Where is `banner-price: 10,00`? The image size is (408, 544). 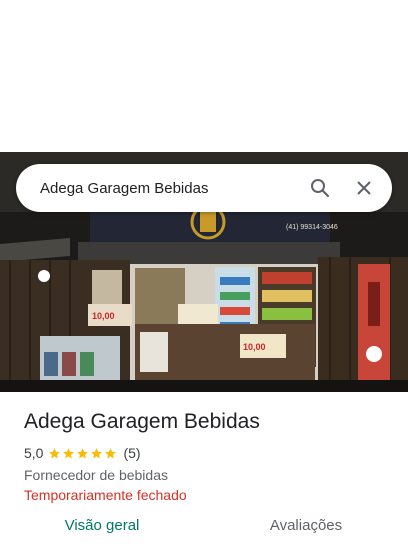 banner-price: 10,00 is located at coordinates (103, 316).